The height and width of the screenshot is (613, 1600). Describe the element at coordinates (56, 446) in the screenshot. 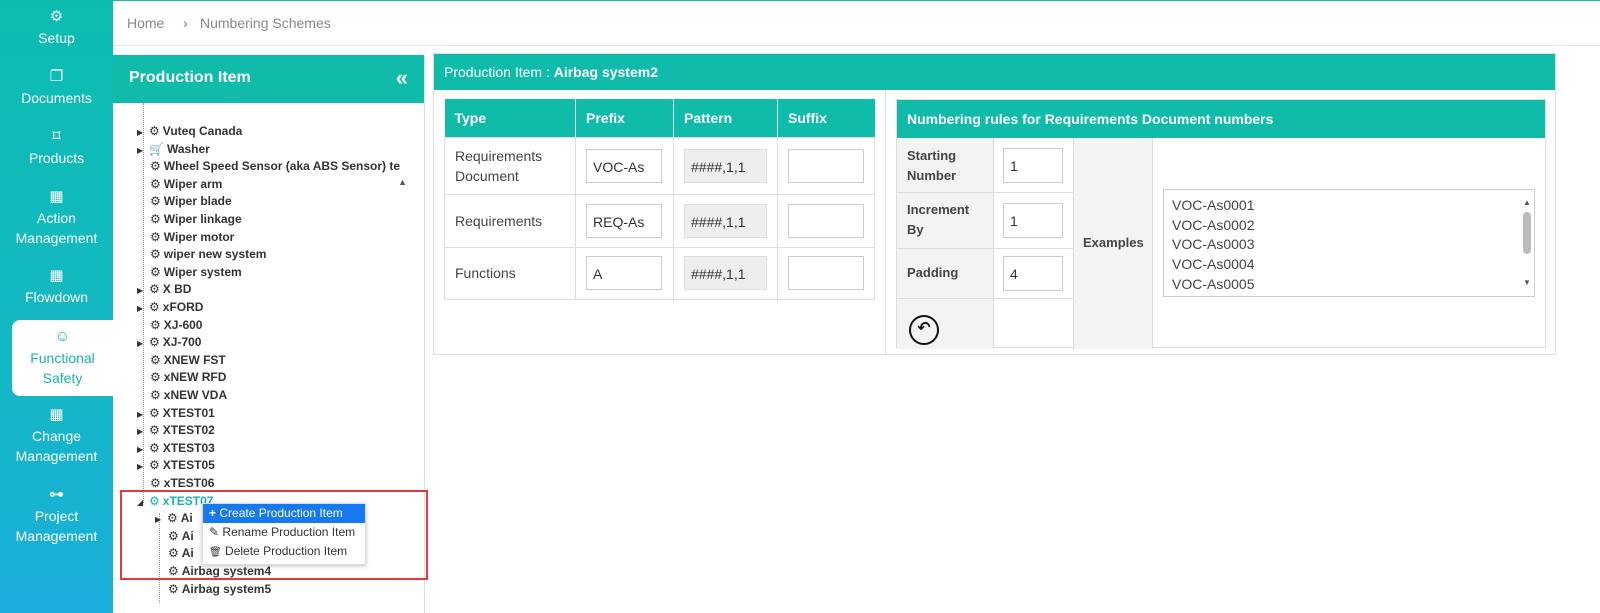

I see `nav-label: Change Management` at that location.